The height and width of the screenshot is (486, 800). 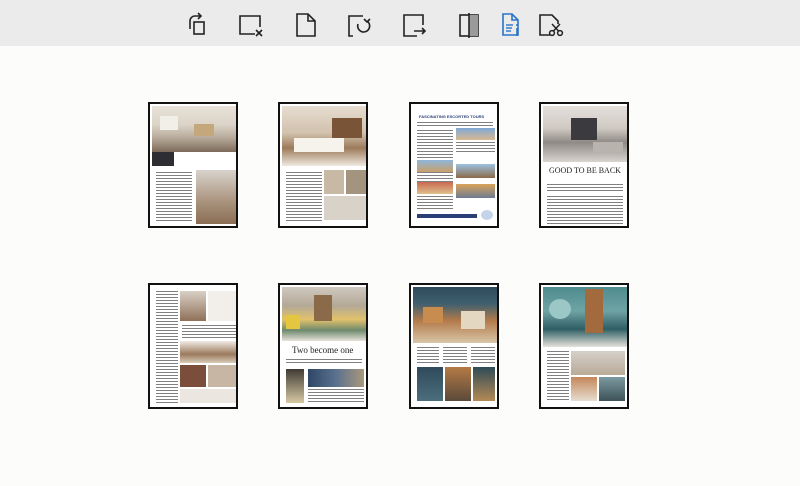 I want to click on rotate-page-icon, so click(x=197, y=23).